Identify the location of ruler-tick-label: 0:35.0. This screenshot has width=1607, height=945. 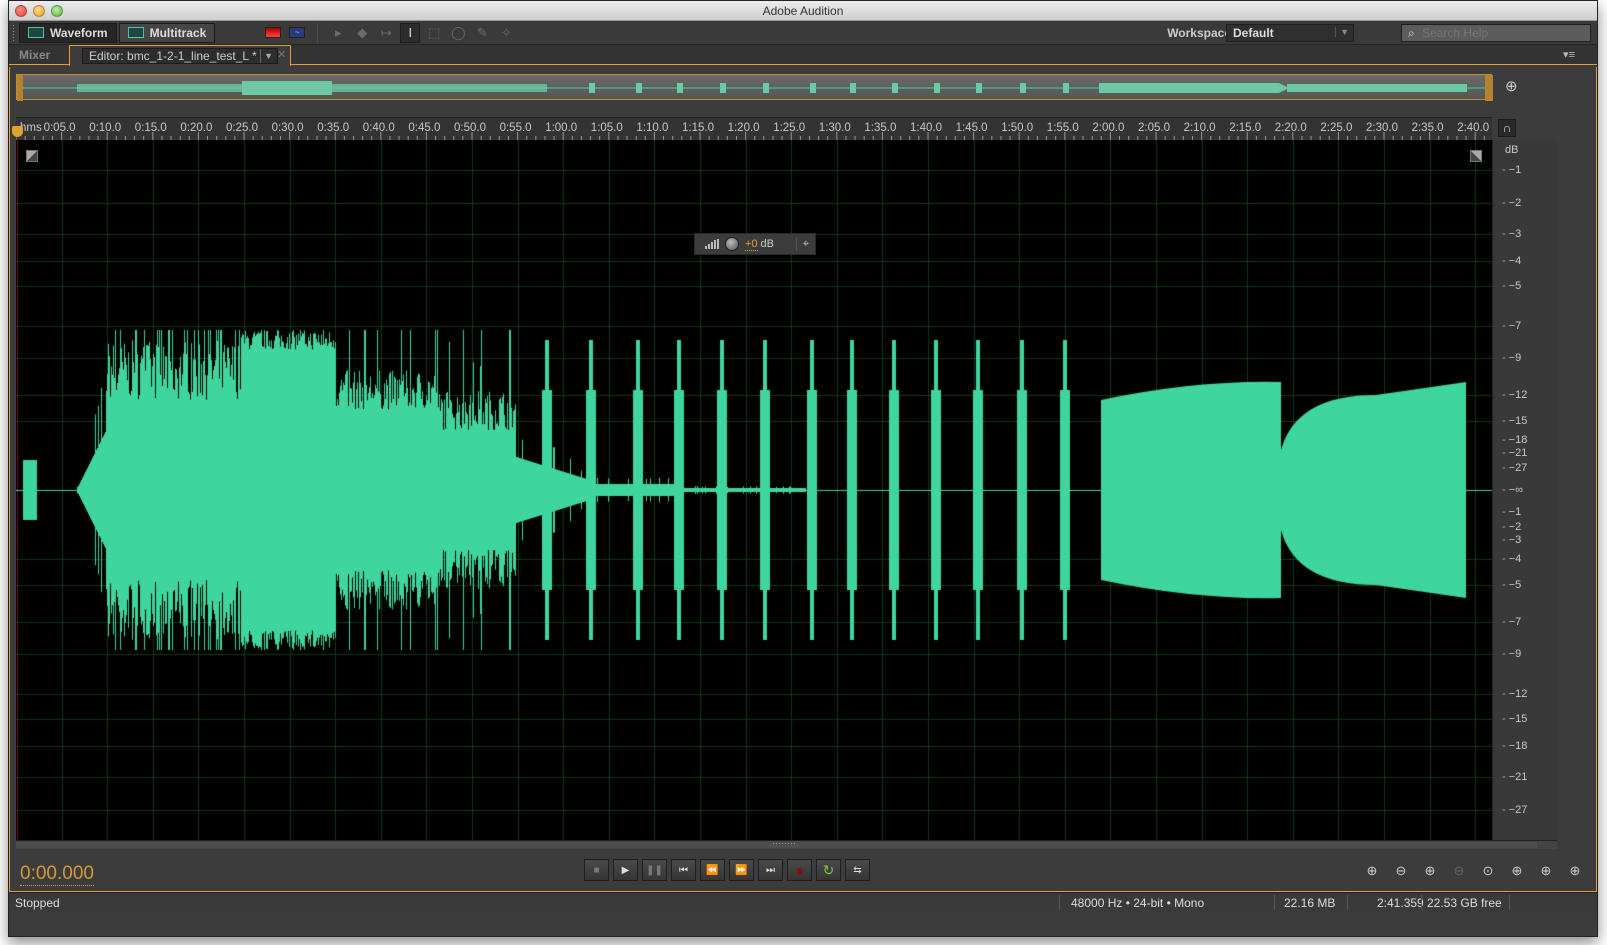
(333, 128).